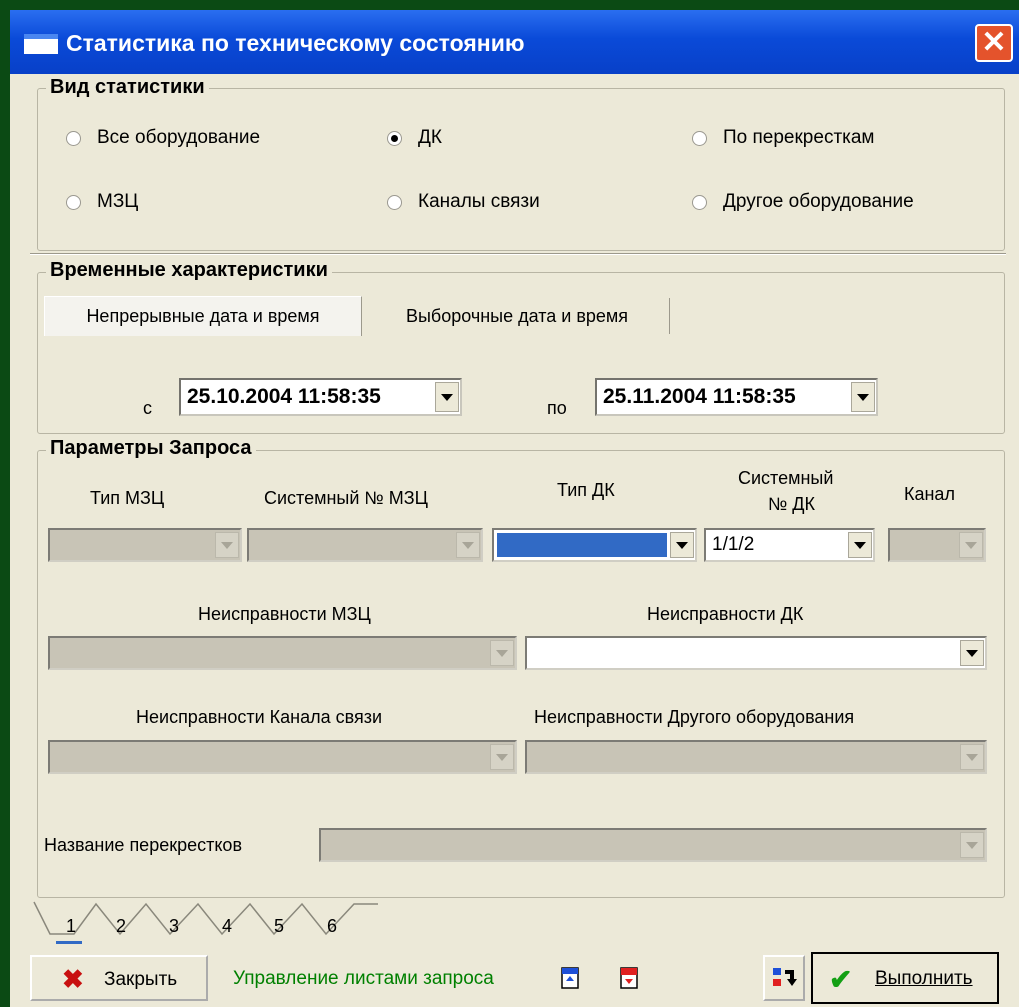  What do you see at coordinates (570, 978) in the screenshot?
I see `add-sheet-icon` at bounding box center [570, 978].